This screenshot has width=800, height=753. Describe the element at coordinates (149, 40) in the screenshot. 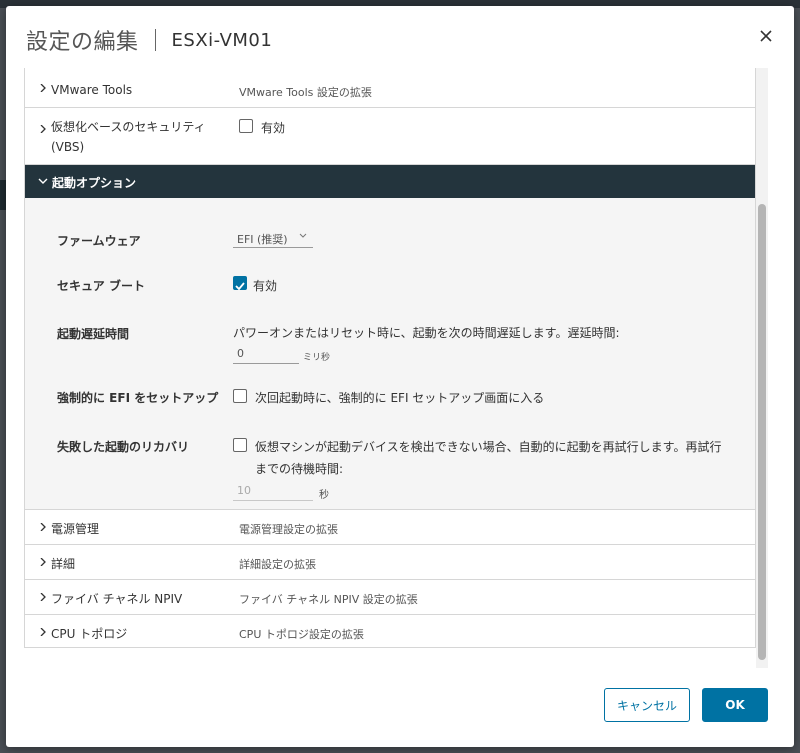

I see `dialog-title: 設定の編集 ESXi-VM01` at that location.